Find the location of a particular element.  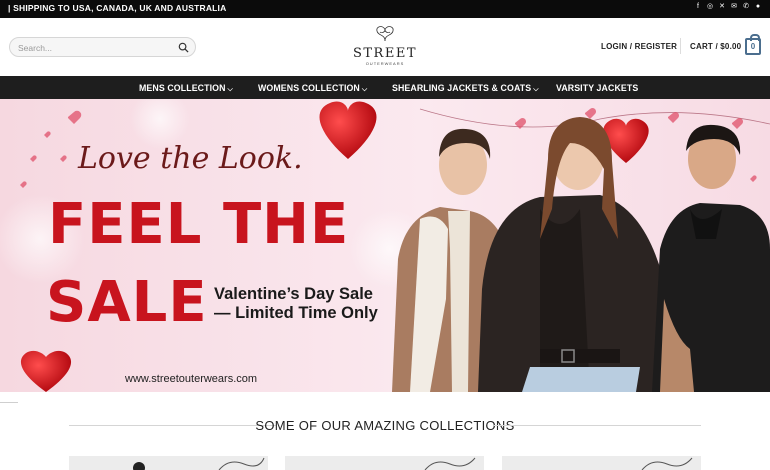

nav-item-label: MENS COLLECTION is located at coordinates (182, 88).